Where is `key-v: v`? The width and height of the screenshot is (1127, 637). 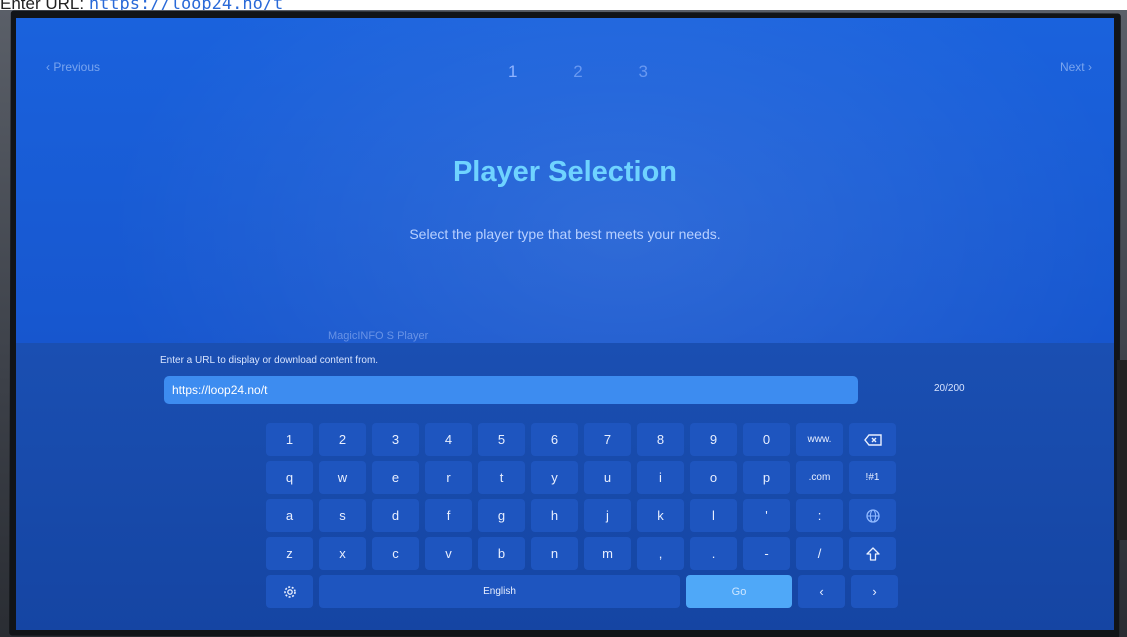
key-v: v is located at coordinates (448, 553).